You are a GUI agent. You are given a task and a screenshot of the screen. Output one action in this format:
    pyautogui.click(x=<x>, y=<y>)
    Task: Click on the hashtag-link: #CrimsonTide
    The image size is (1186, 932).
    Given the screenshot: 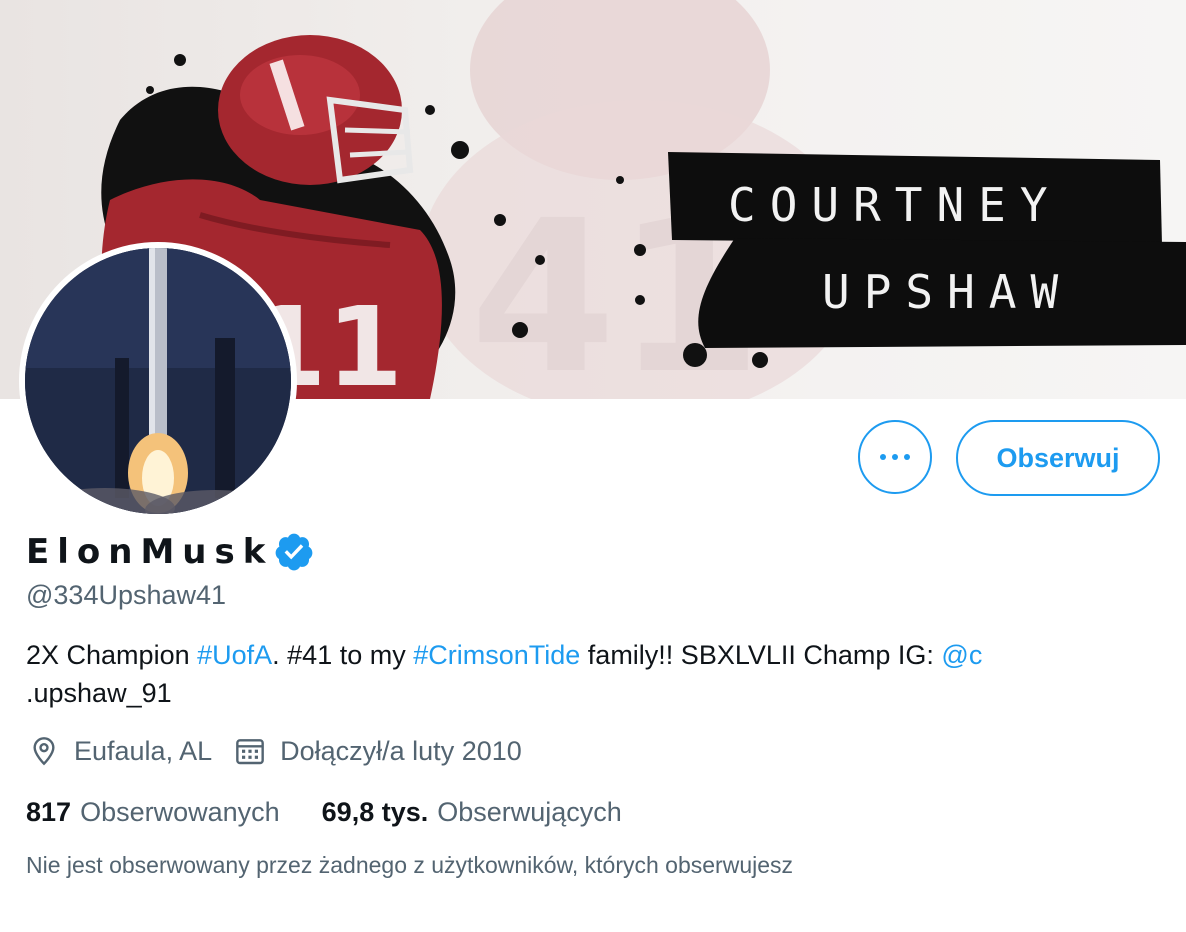 What is the action you would take?
    pyautogui.click(x=496, y=655)
    